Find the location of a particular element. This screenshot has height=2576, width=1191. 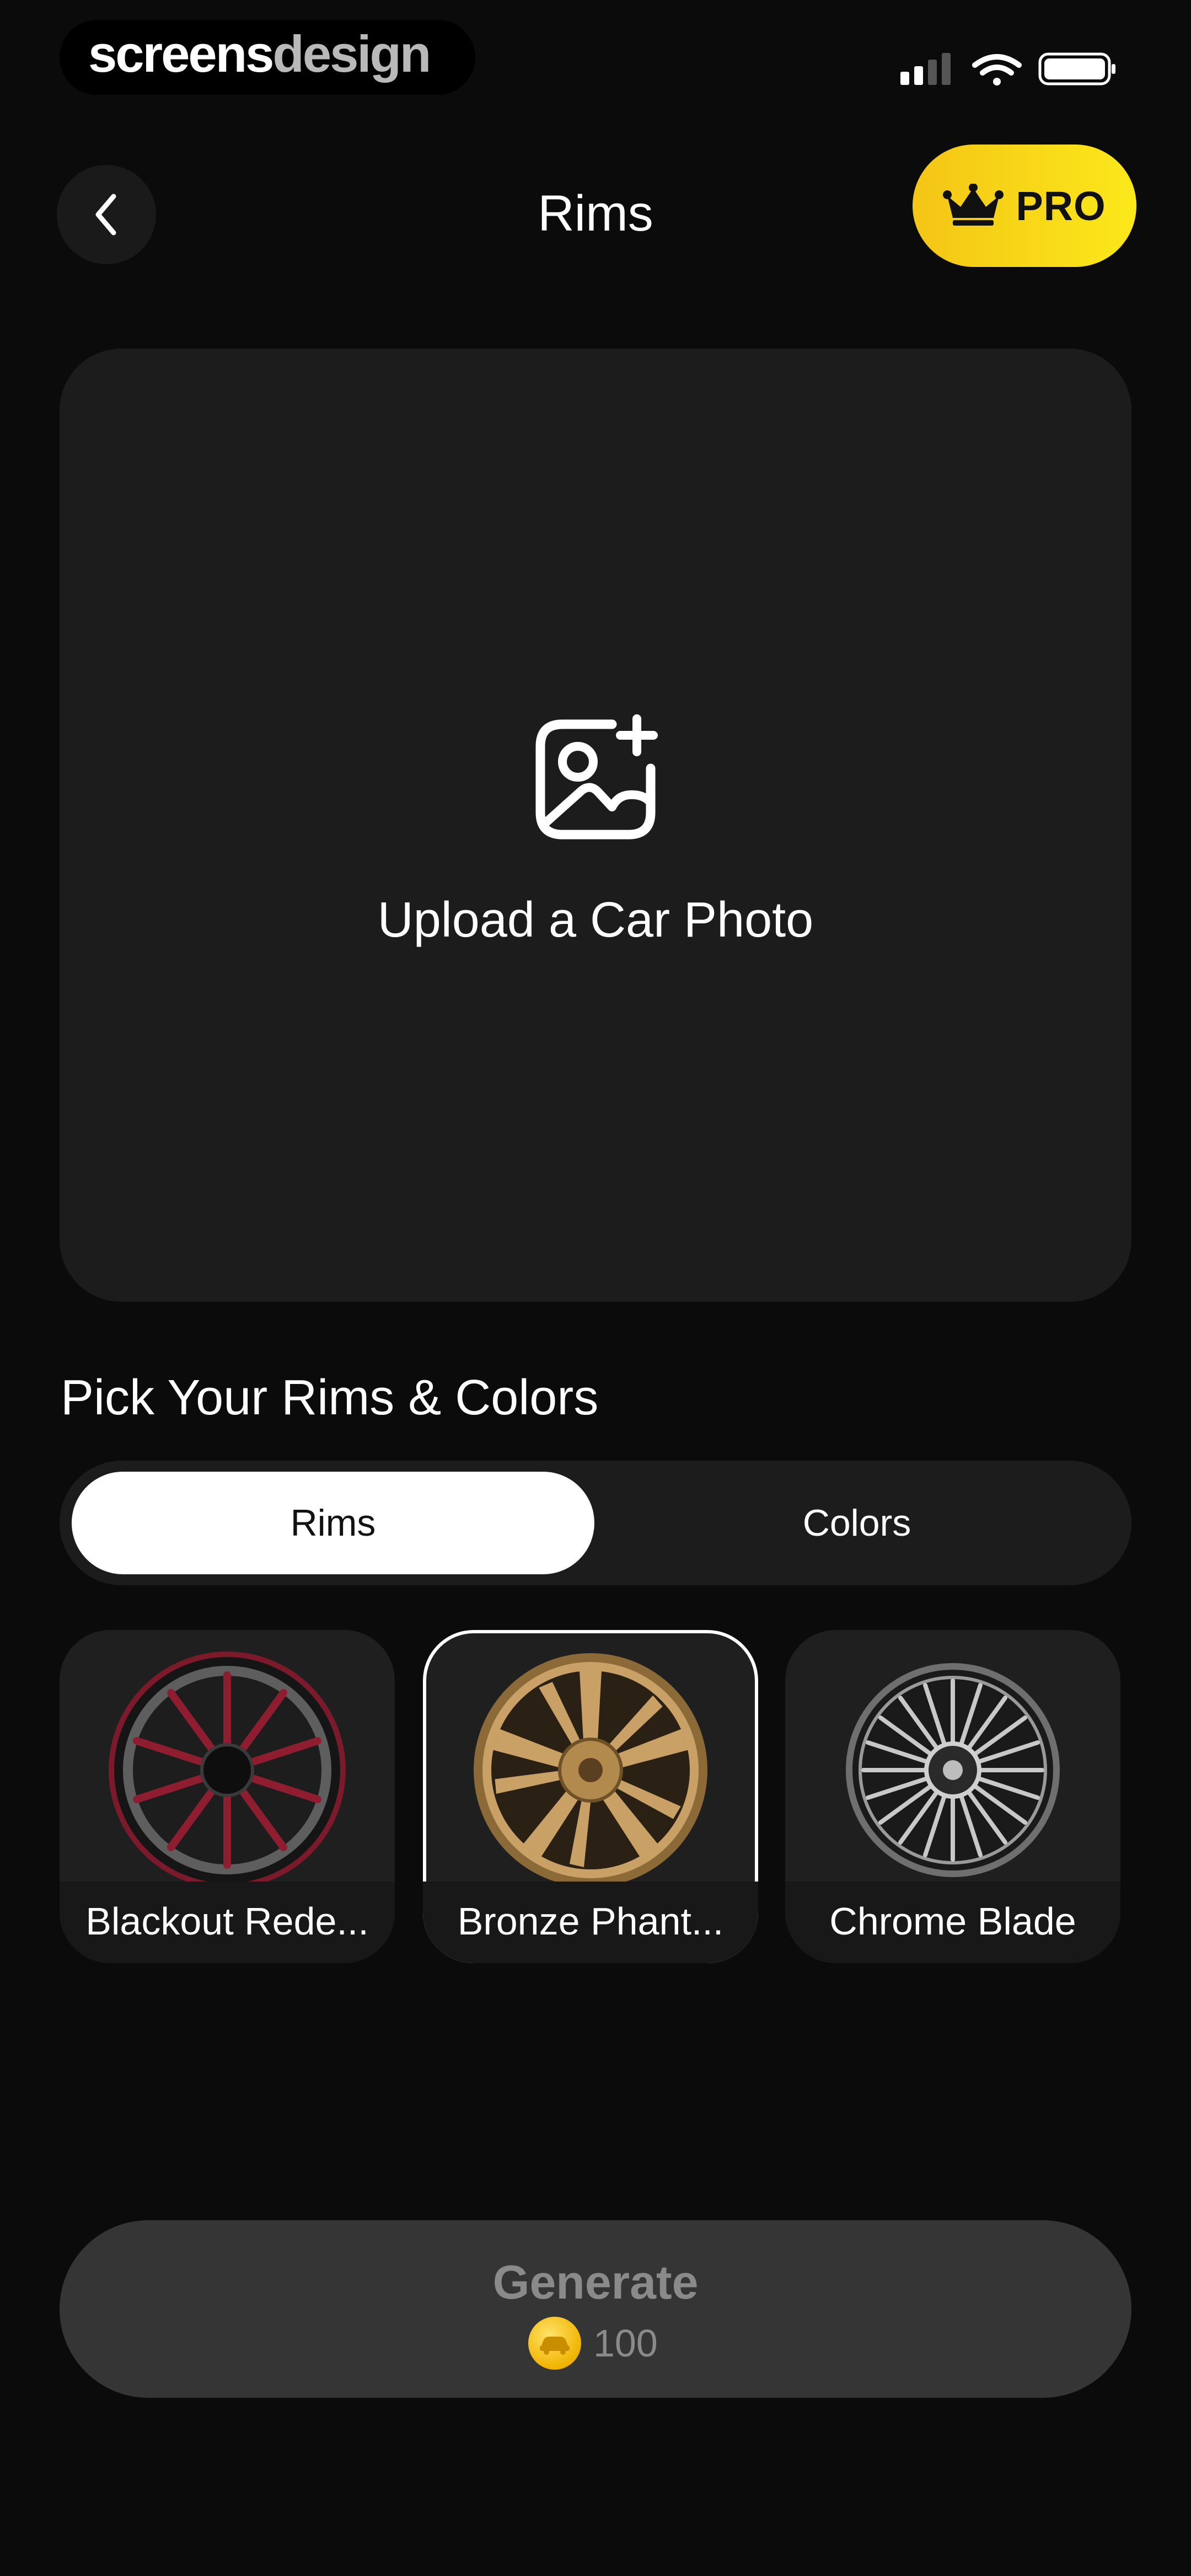

pro-button: PRO is located at coordinates (1024, 206).